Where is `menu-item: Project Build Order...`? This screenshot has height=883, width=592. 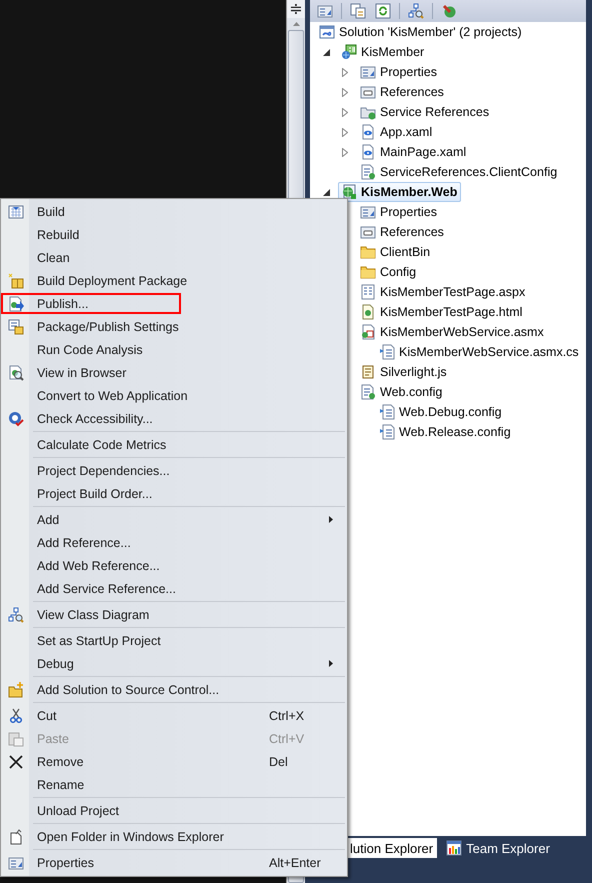 menu-item: Project Build Order... is located at coordinates (174, 493).